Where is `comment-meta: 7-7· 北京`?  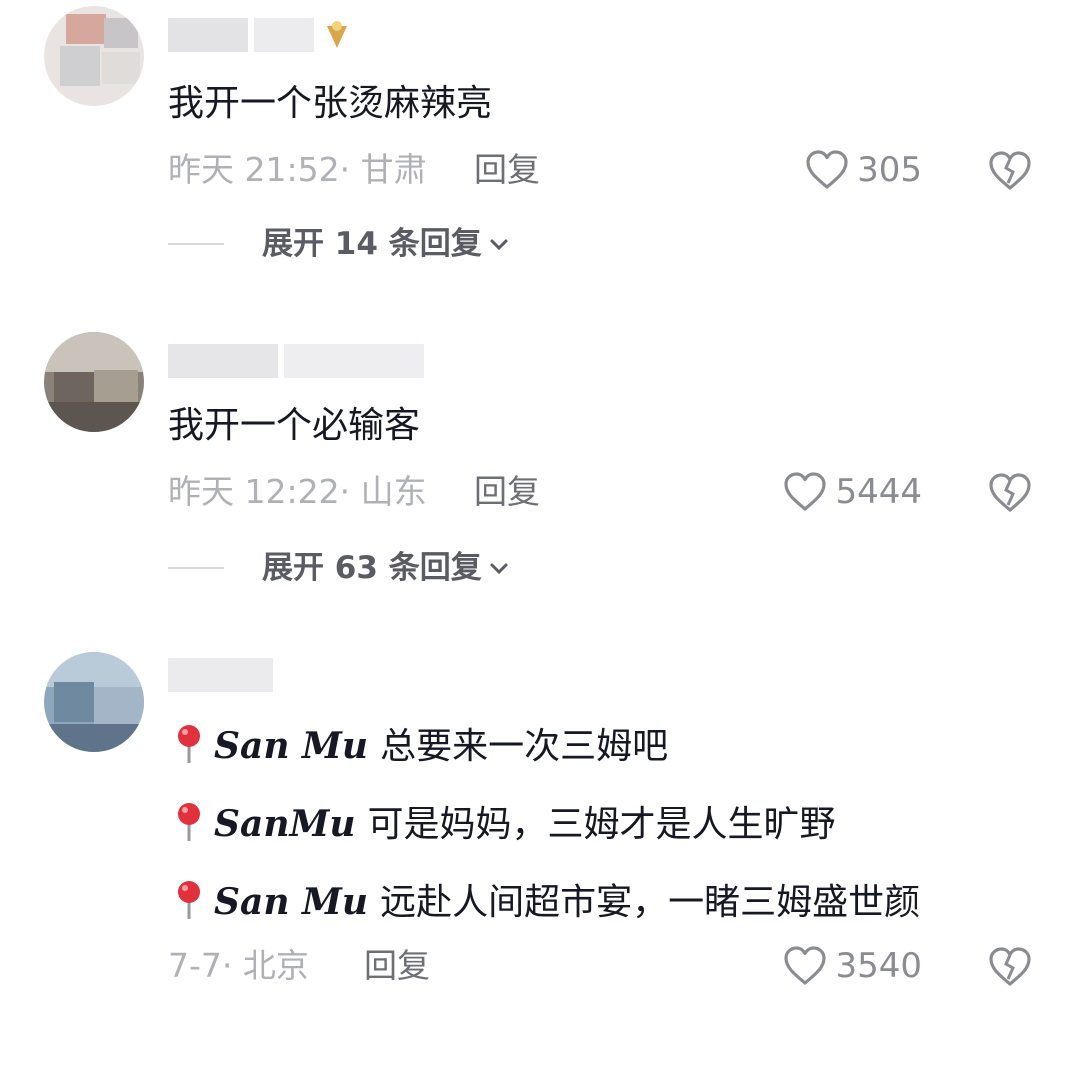
comment-meta: 7-7· 北京 is located at coordinates (238, 965).